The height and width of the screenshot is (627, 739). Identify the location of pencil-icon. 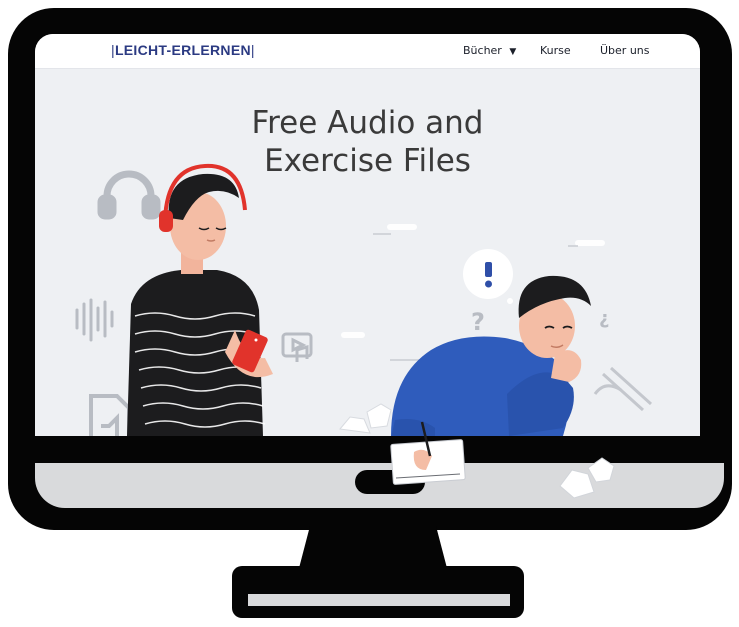
(623, 389).